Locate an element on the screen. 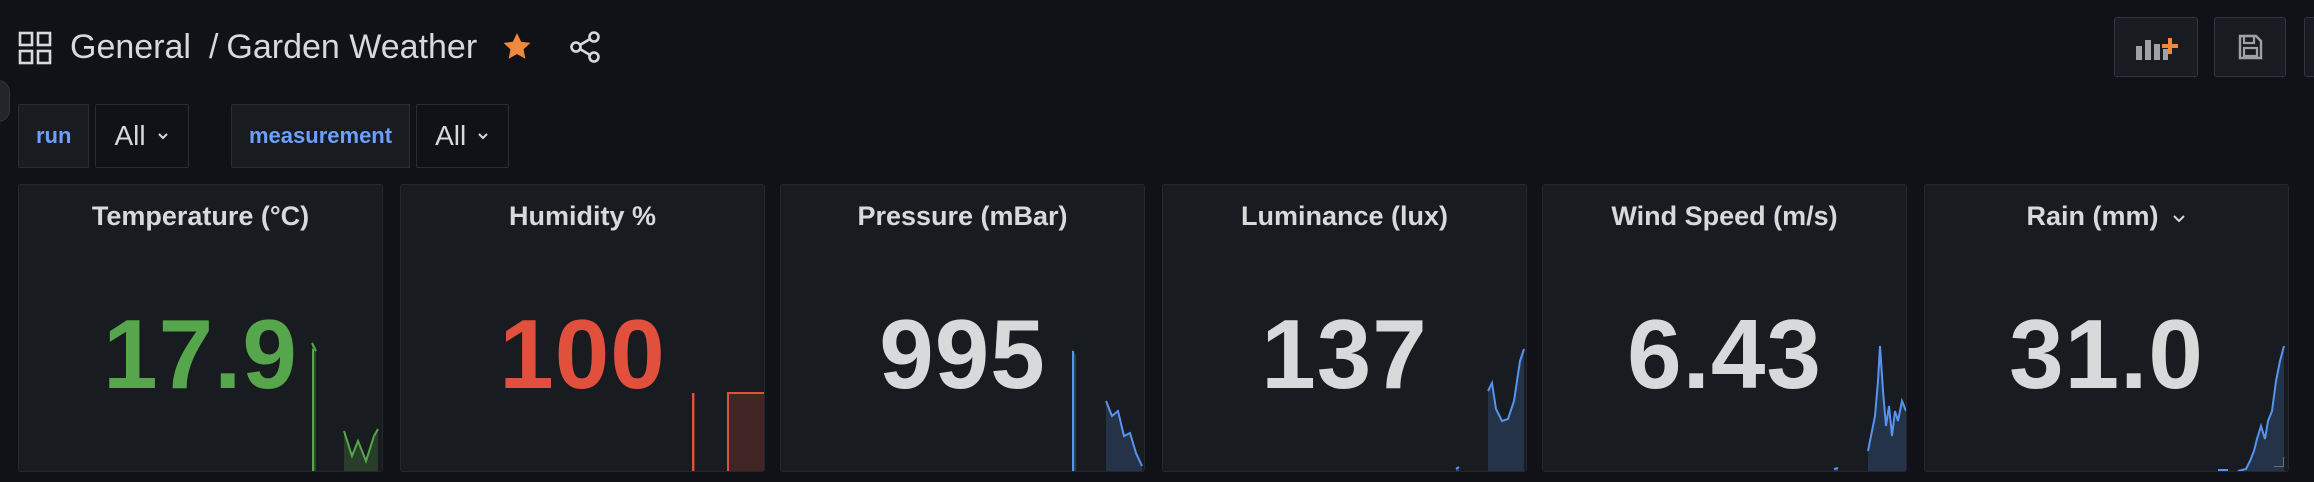 This screenshot has width=2314, height=482. panel-title: Rain (mm) is located at coordinates (2092, 216).